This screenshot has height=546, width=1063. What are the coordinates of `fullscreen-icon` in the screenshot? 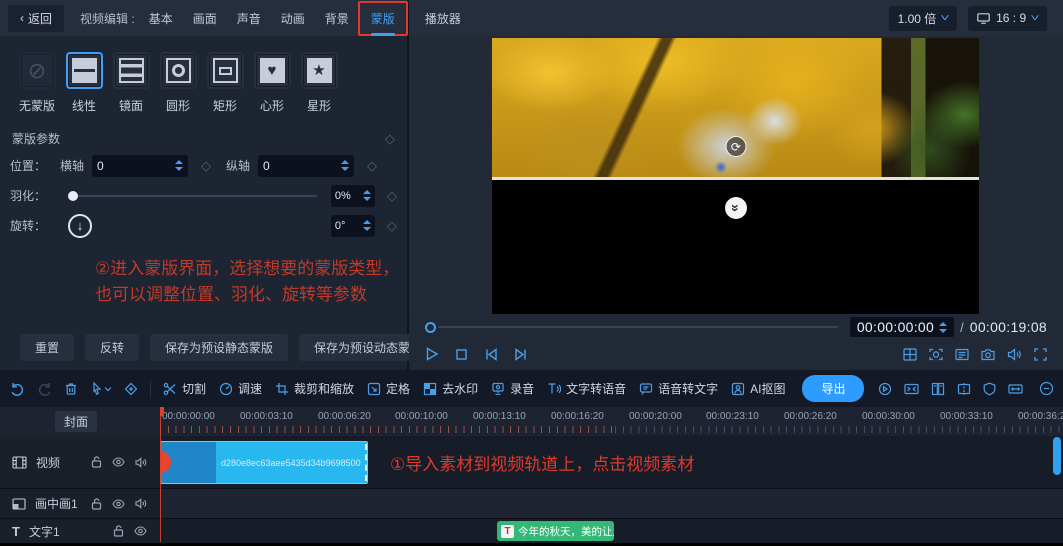 It's located at (1040, 354).